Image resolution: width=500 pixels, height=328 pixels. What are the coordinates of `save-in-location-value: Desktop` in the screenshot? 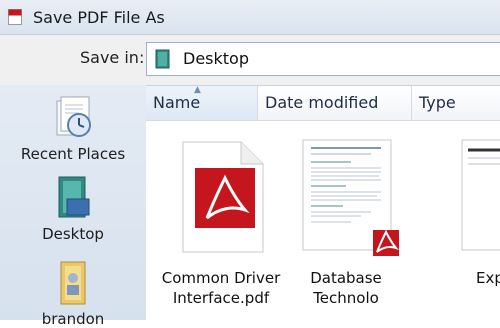 It's located at (216, 58).